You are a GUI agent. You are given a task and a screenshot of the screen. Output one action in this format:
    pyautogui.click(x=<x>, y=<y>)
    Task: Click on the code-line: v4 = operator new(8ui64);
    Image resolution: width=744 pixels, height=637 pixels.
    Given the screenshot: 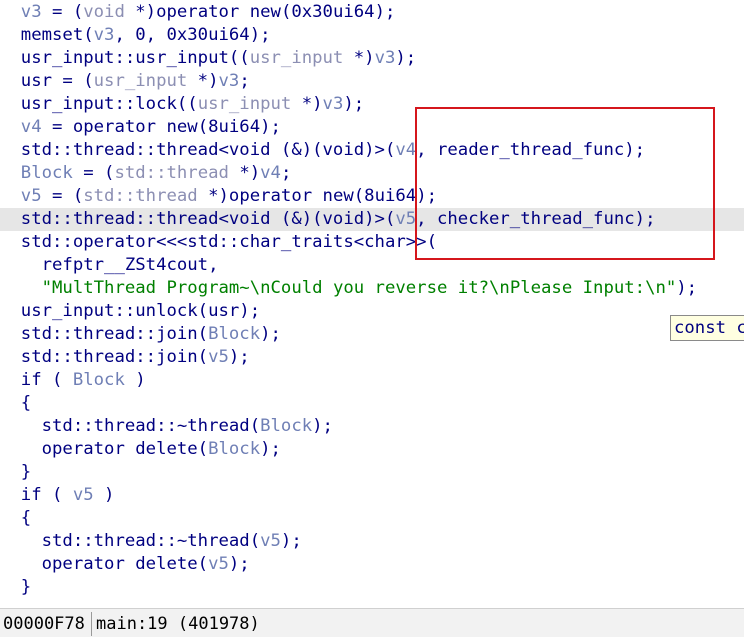 What is the action you would take?
    pyautogui.click(x=372, y=127)
    